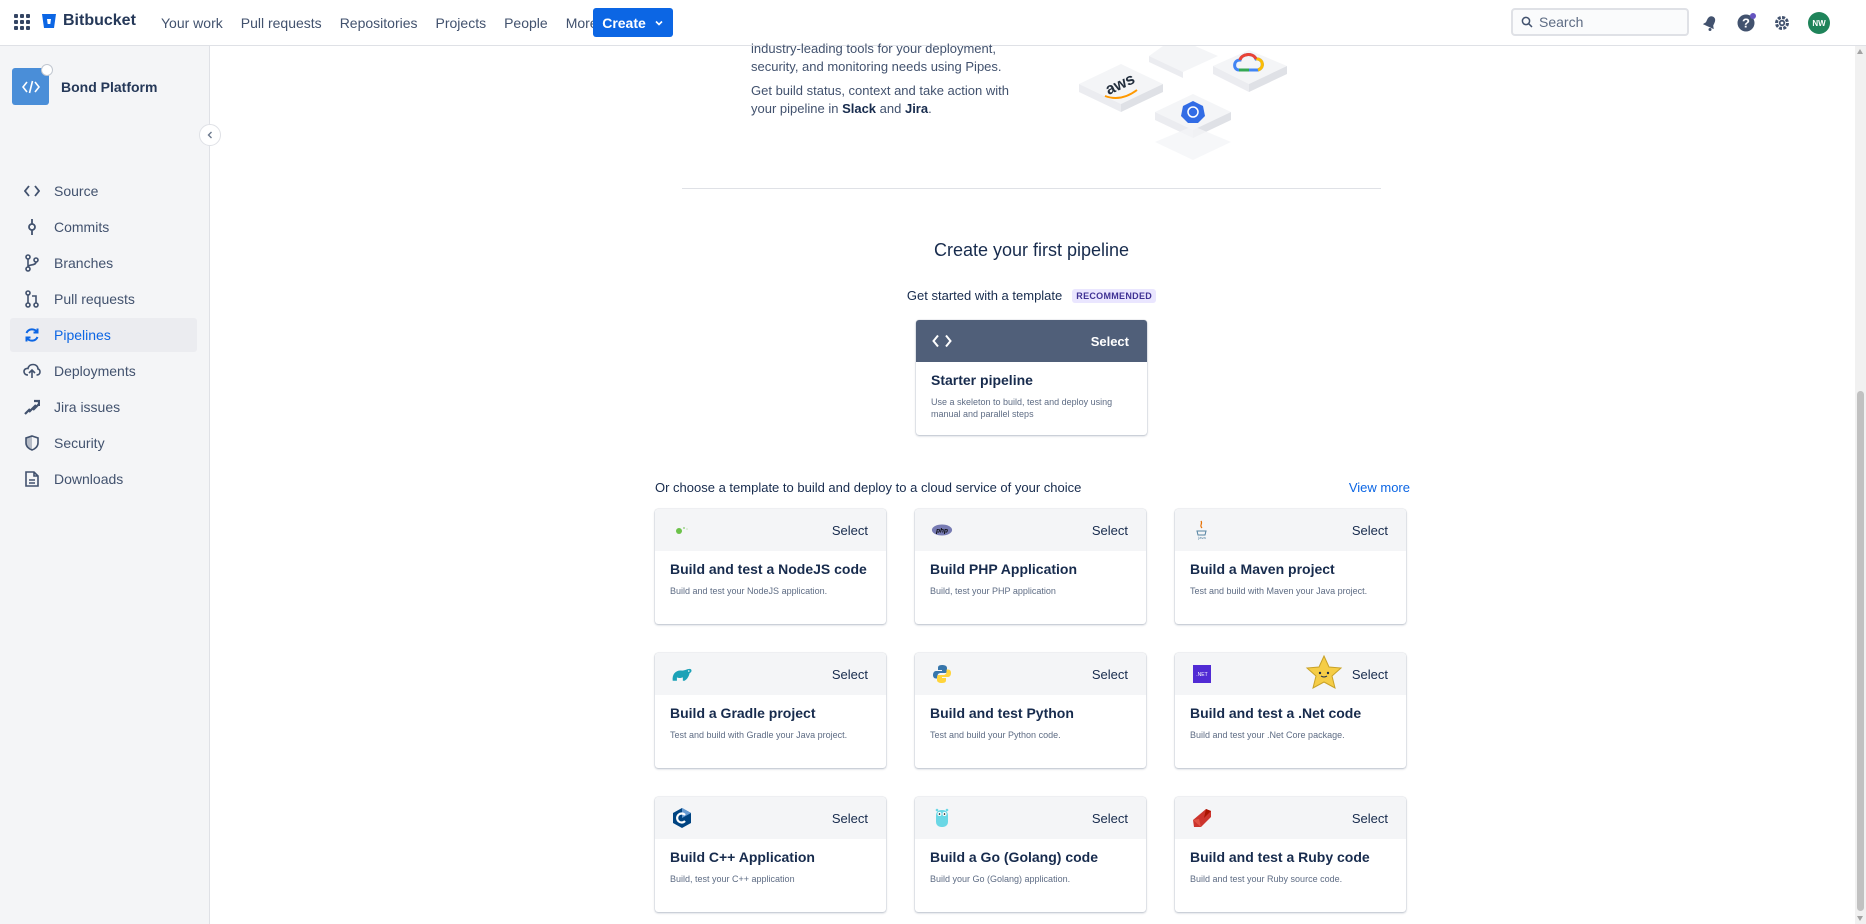  Describe the element at coordinates (1710, 23) in the screenshot. I see `notifications-icon` at that location.